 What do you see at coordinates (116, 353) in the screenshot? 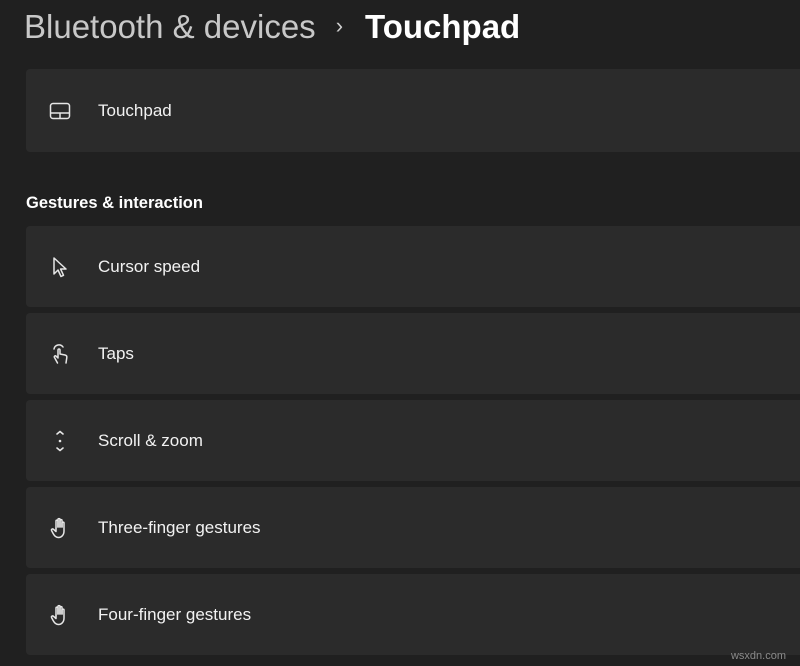
I see `taps-label: Taps` at bounding box center [116, 353].